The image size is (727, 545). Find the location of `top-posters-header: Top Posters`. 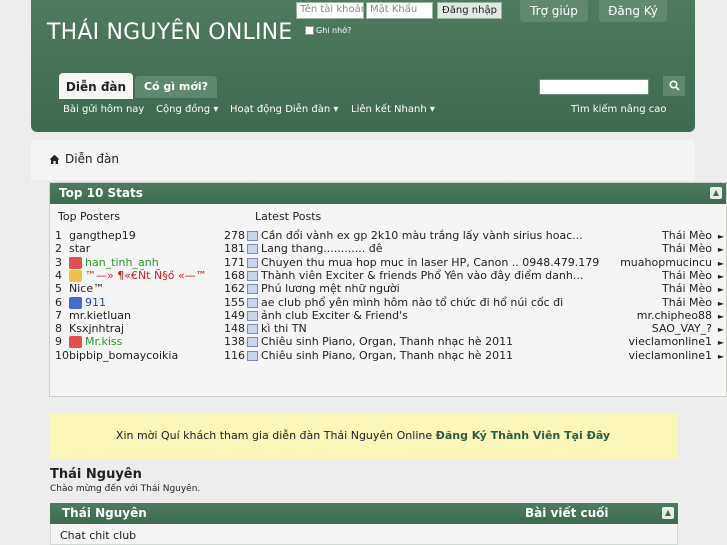

top-posters-header: Top Posters is located at coordinates (89, 216).